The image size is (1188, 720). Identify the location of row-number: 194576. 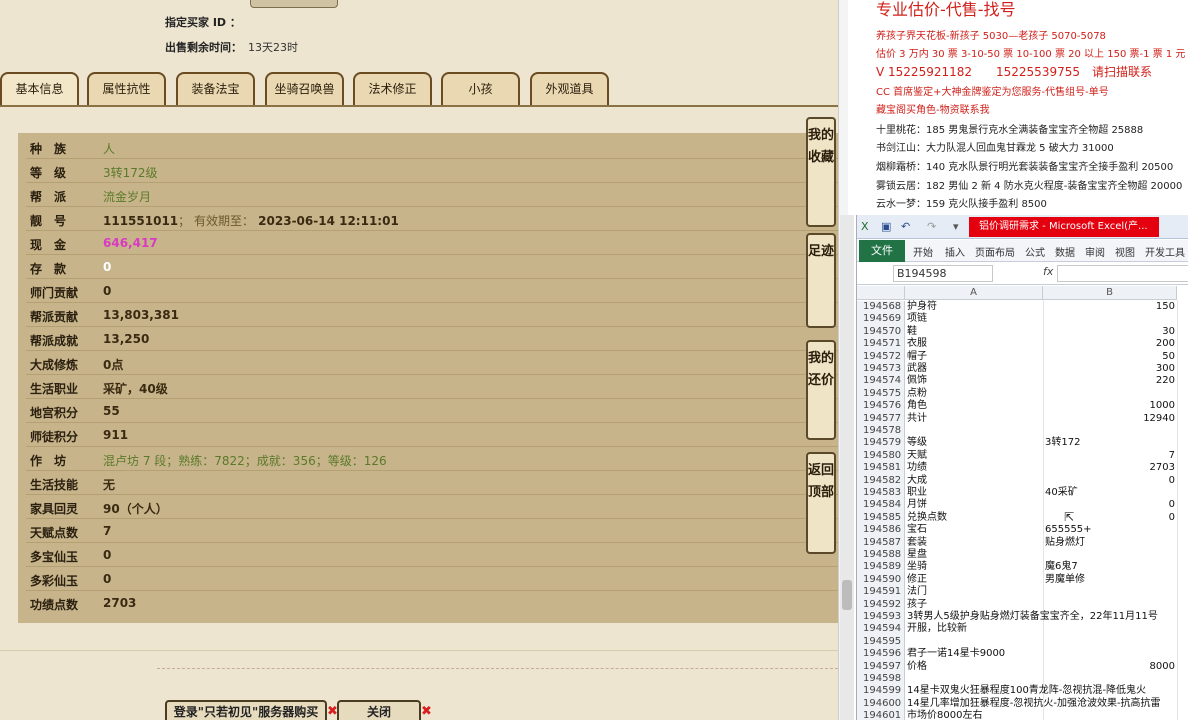
(881, 406).